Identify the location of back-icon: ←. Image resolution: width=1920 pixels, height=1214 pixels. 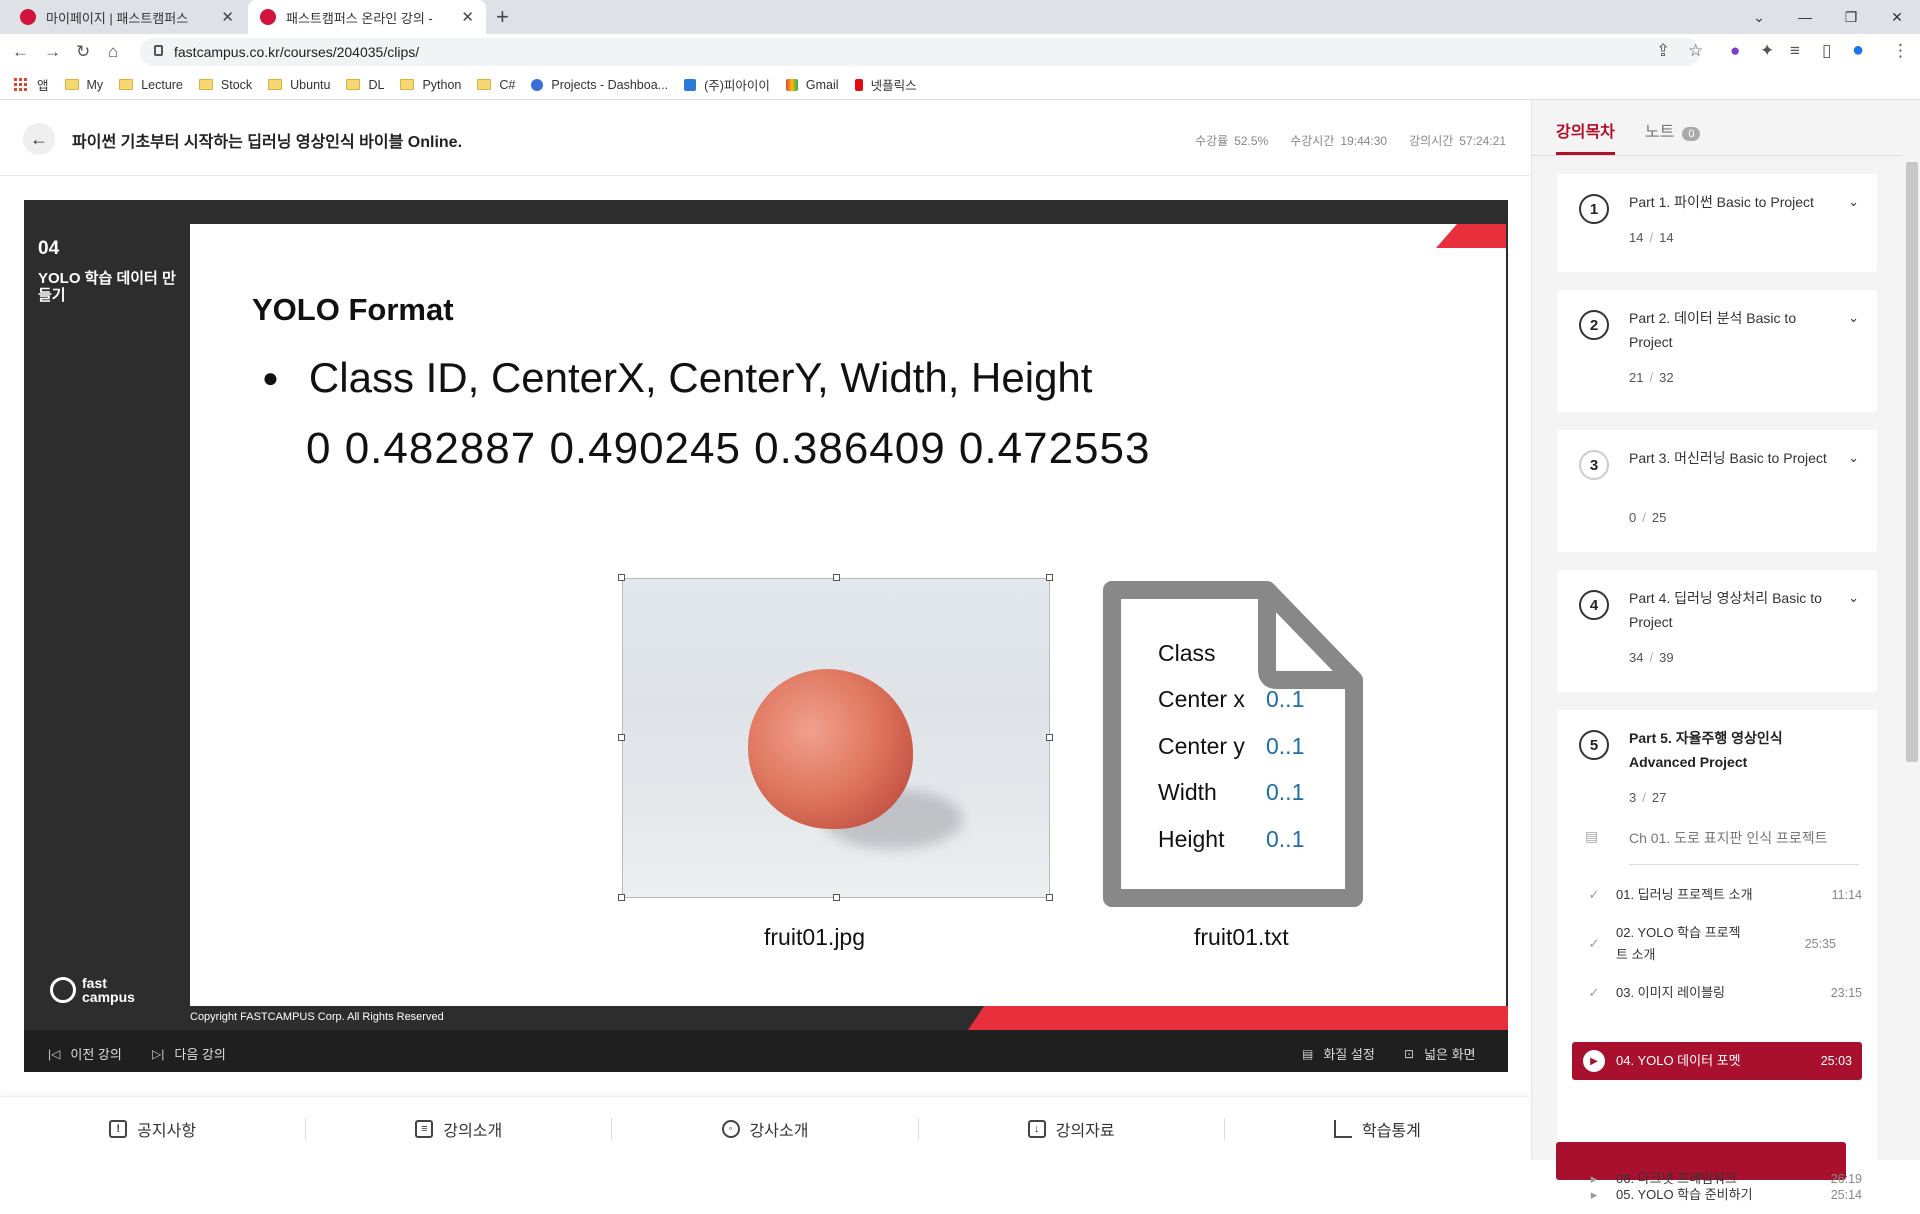
(20, 52).